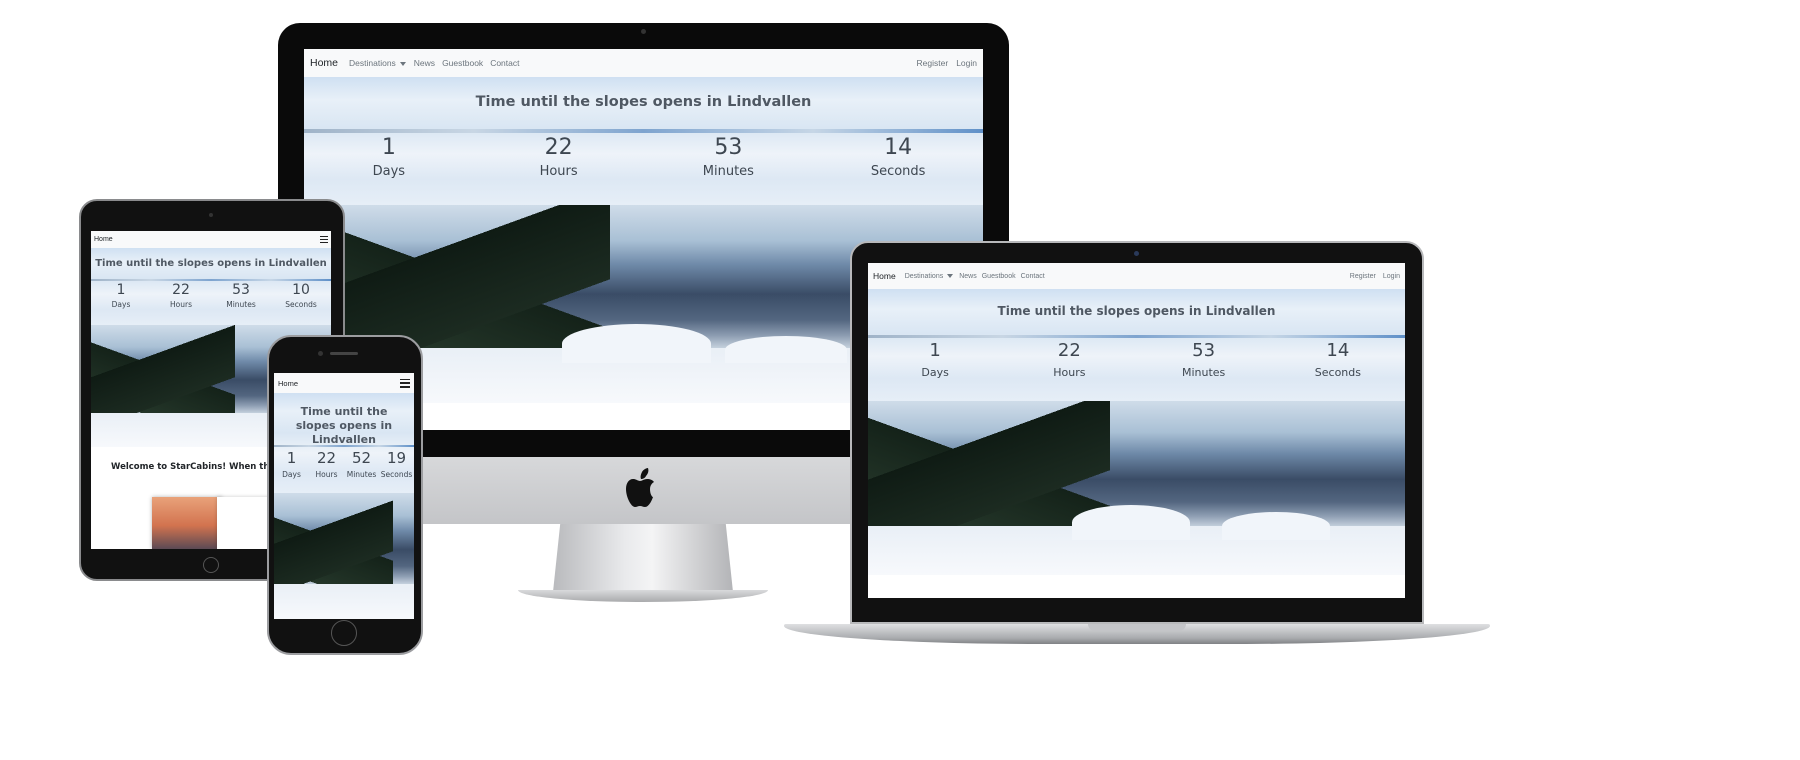  Describe the element at coordinates (211, 239) in the screenshot. I see `navbar: Home` at that location.